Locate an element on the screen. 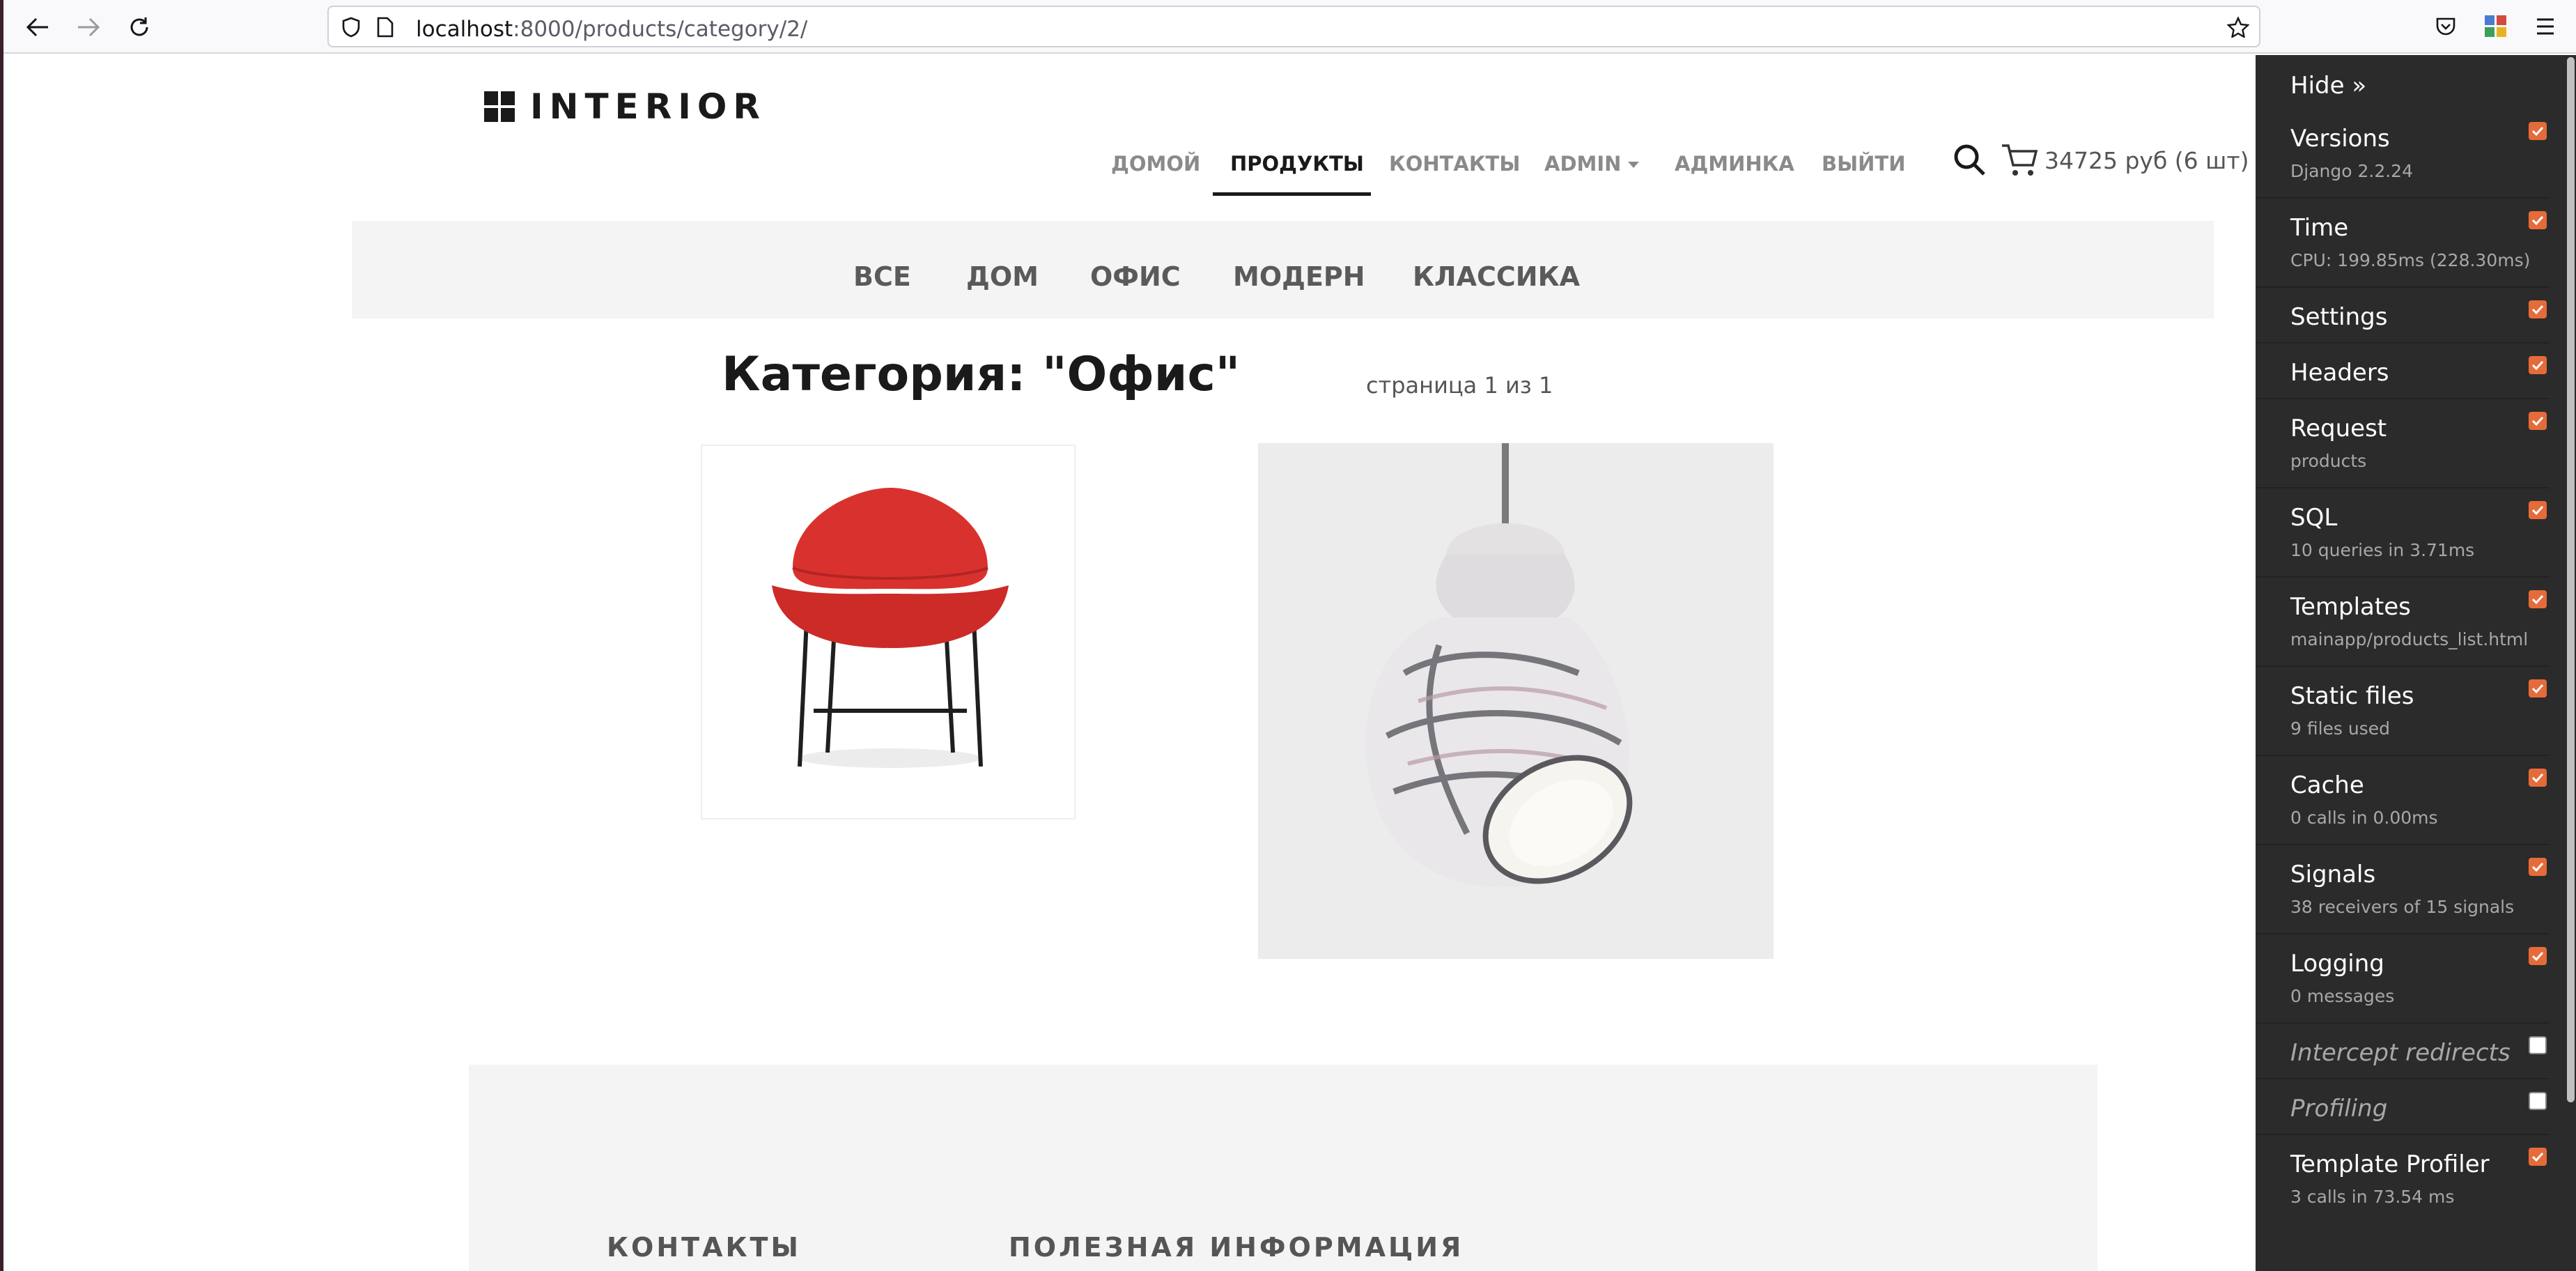 The height and width of the screenshot is (1271, 2576). panel-signals: Signals 38 receivers of 15 signals is located at coordinates (2403, 889).